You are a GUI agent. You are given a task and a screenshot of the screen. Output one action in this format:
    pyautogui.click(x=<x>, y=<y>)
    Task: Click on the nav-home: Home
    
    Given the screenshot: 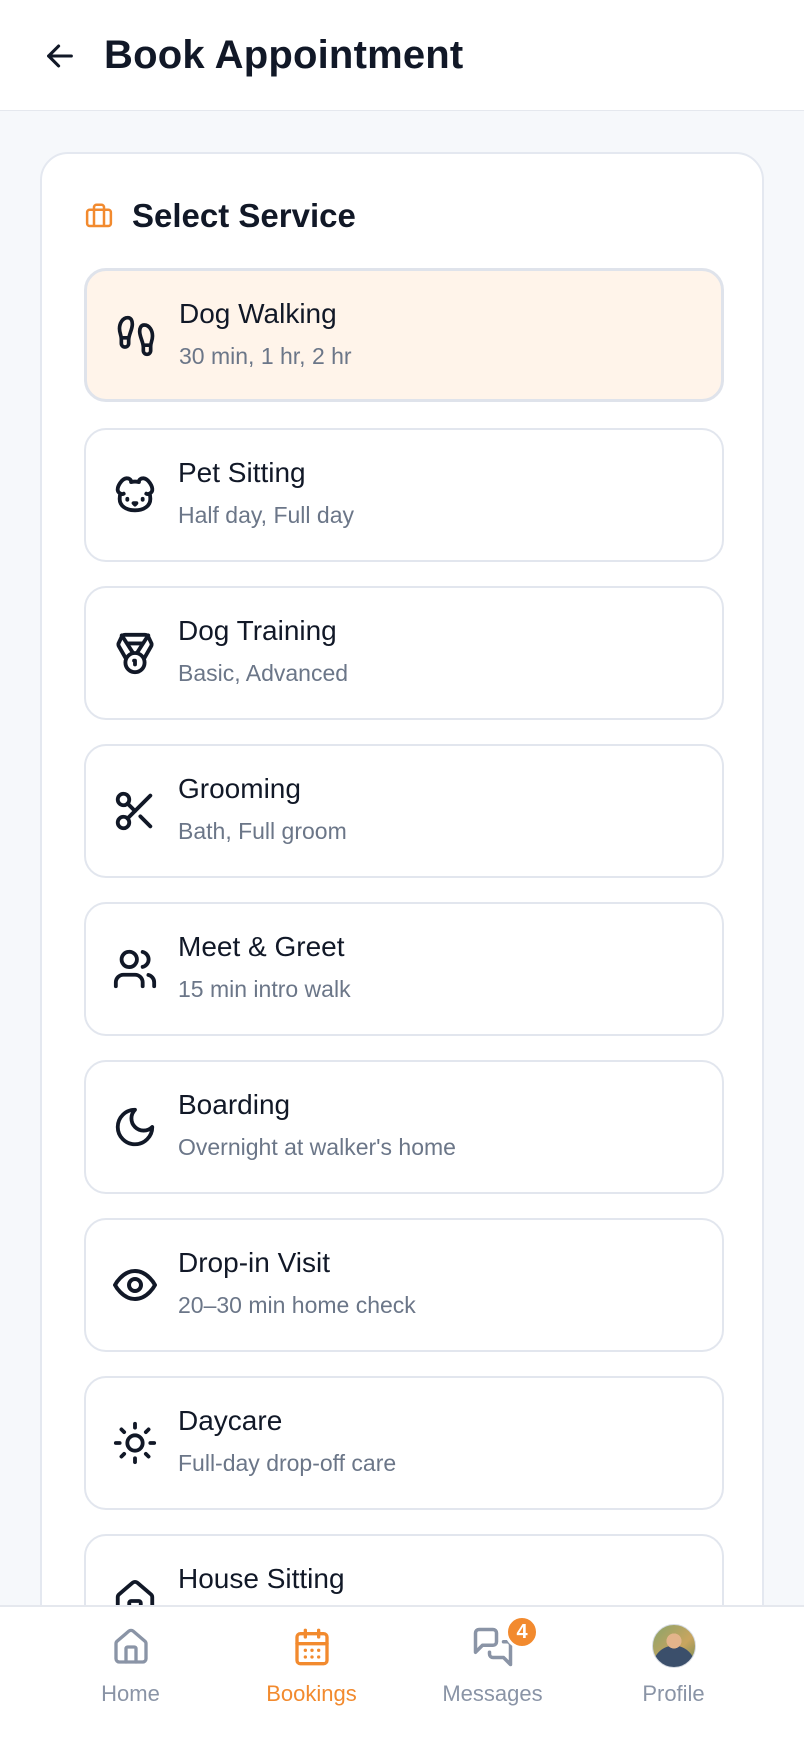 What is the action you would take?
    pyautogui.click(x=130, y=1677)
    